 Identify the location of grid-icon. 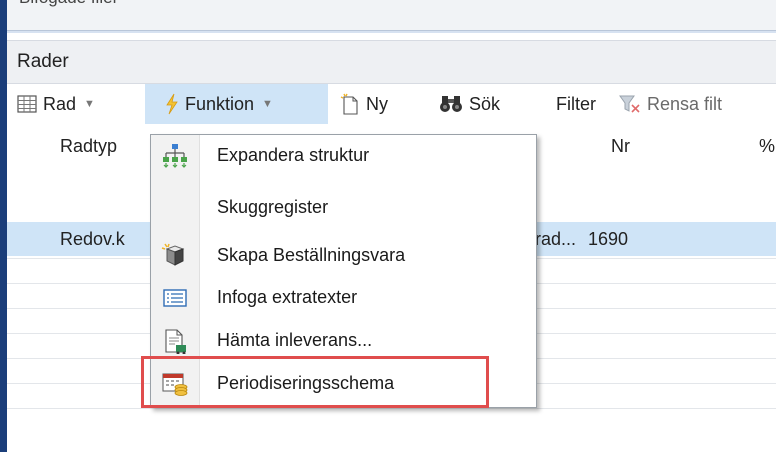
(27, 104).